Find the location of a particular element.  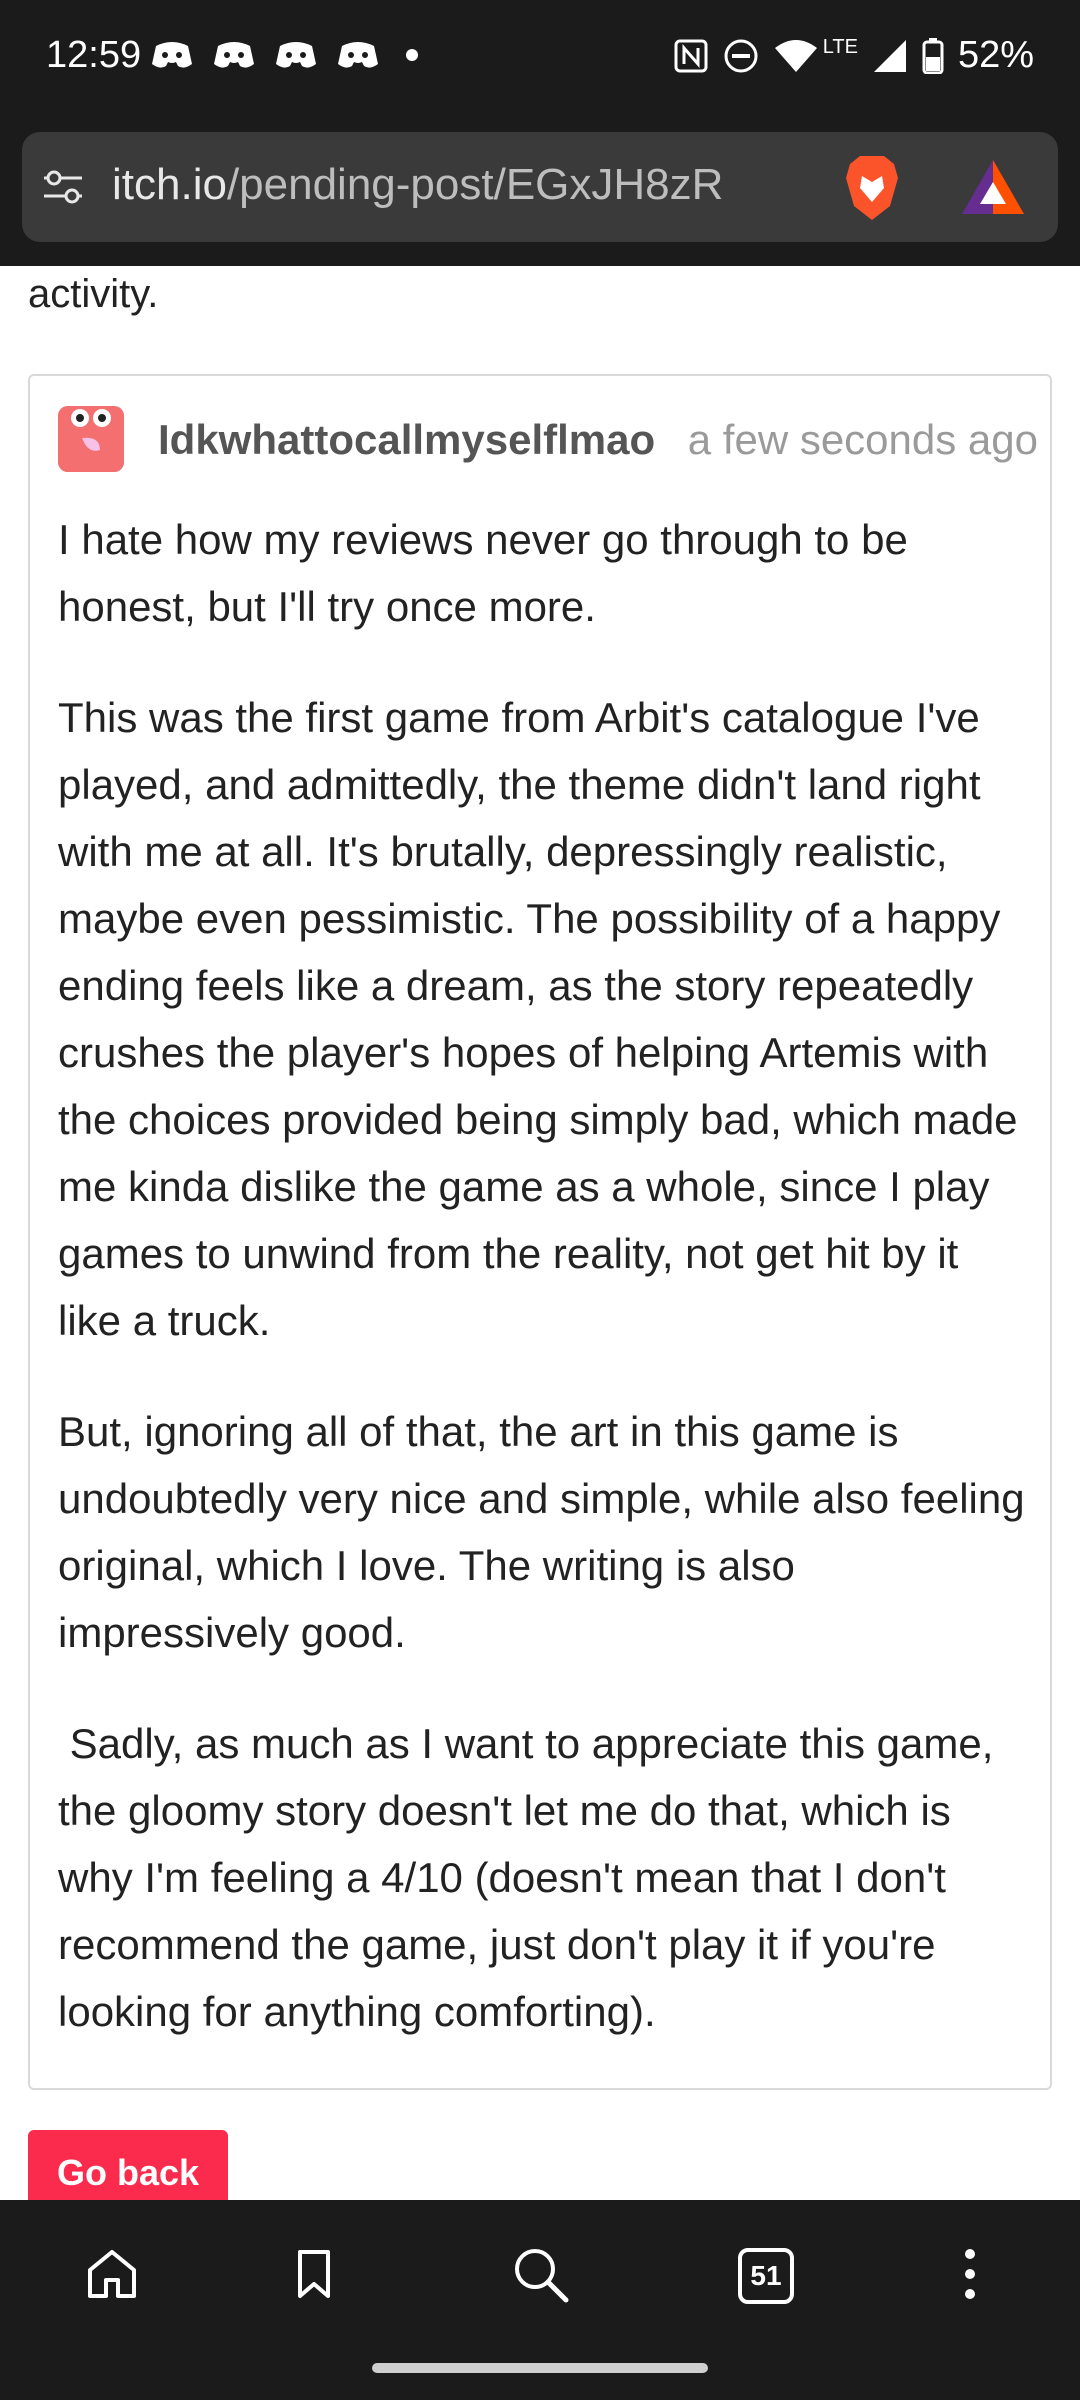

signal-icon is located at coordinates (890, 56).